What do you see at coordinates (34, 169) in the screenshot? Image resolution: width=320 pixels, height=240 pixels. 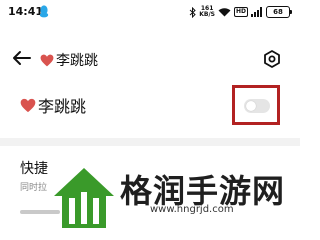 I see `shortcut-section-title: 快捷` at bounding box center [34, 169].